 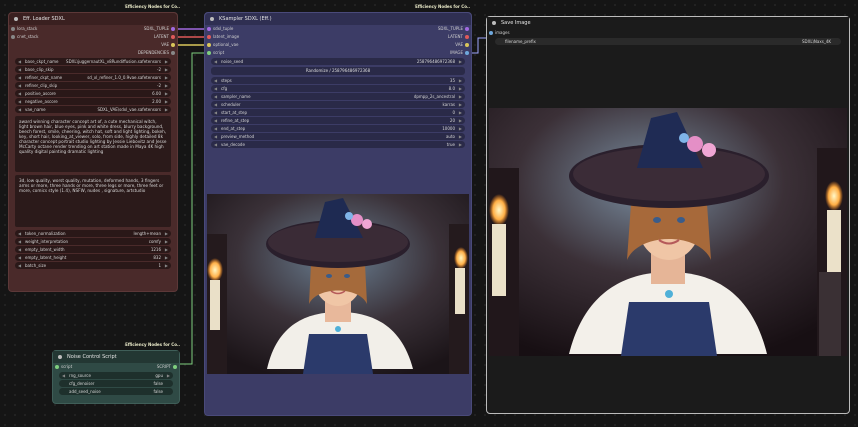 What do you see at coordinates (338, 19) in the screenshot?
I see `ksampler-title-bar: KSampler SDXL (Eff.)` at bounding box center [338, 19].